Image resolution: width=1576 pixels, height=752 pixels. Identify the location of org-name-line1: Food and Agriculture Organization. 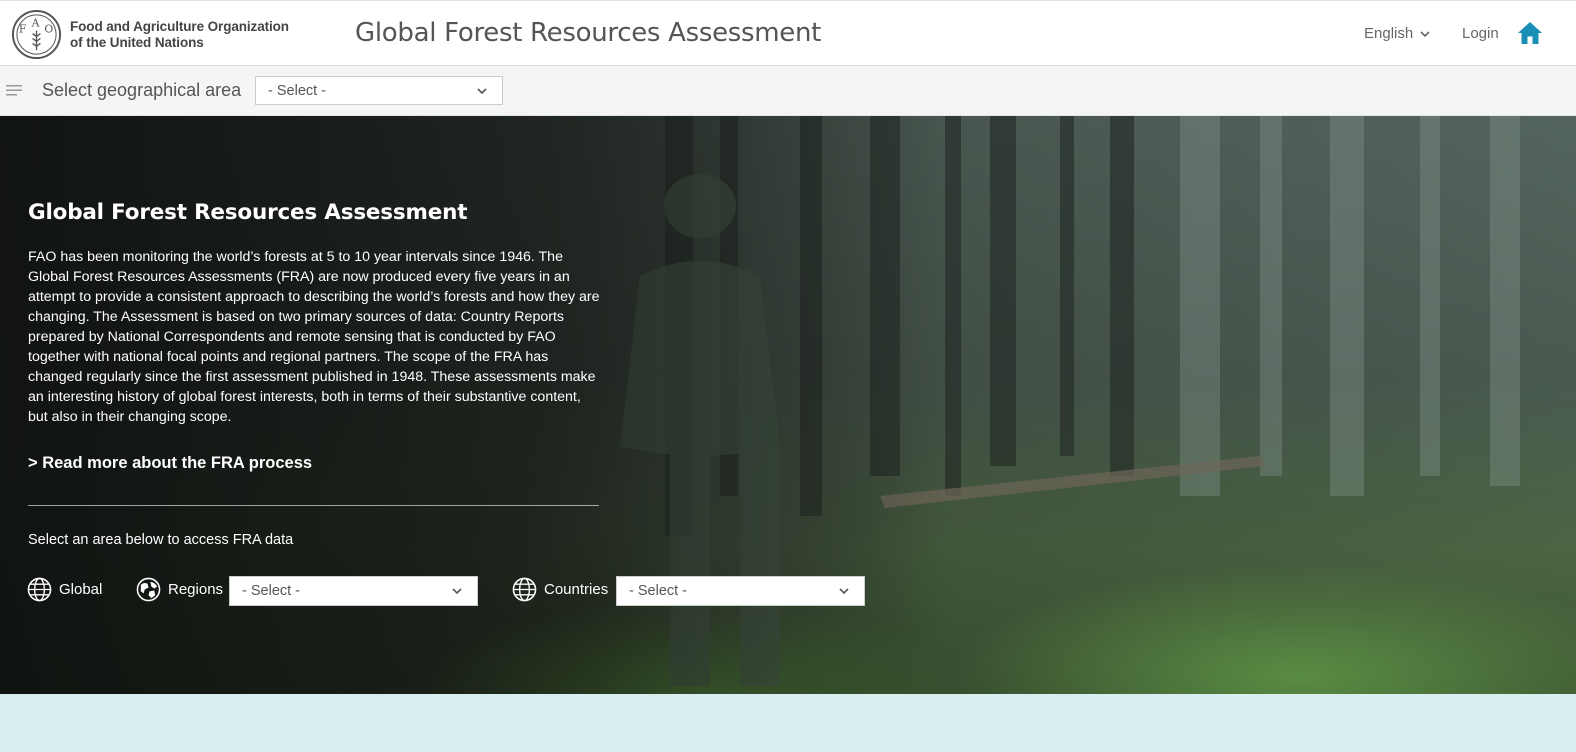
(179, 26).